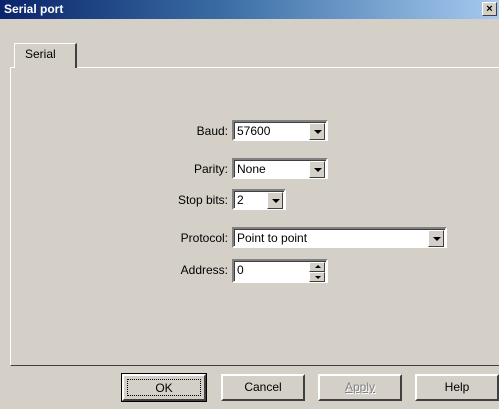 This screenshot has width=499, height=409. I want to click on apply-button: Apply, so click(360, 387).